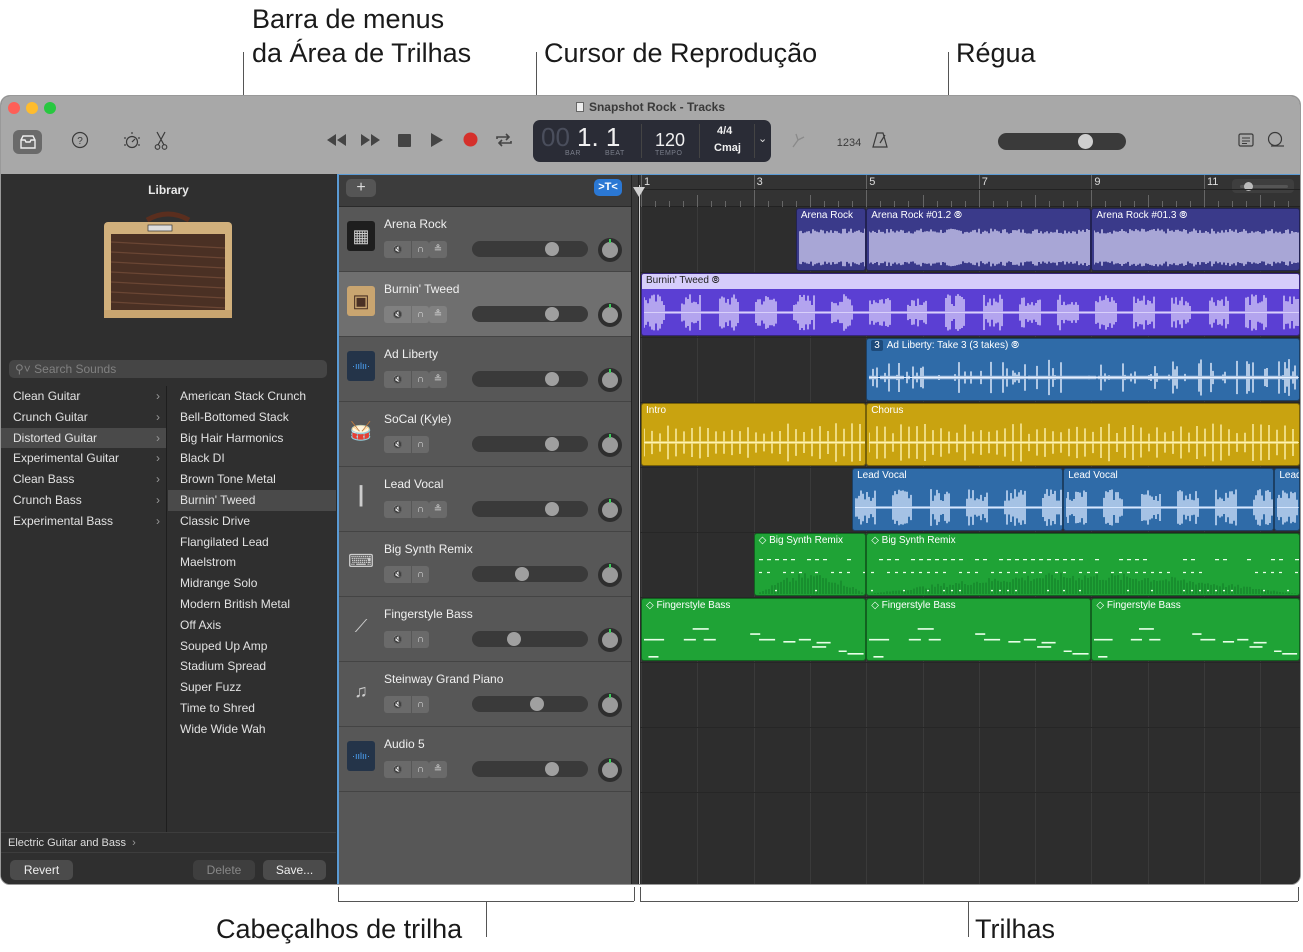 This screenshot has height=952, width=1303. Describe the element at coordinates (83, 417) in the screenshot. I see `category-item: Crunch Guitar ›` at that location.